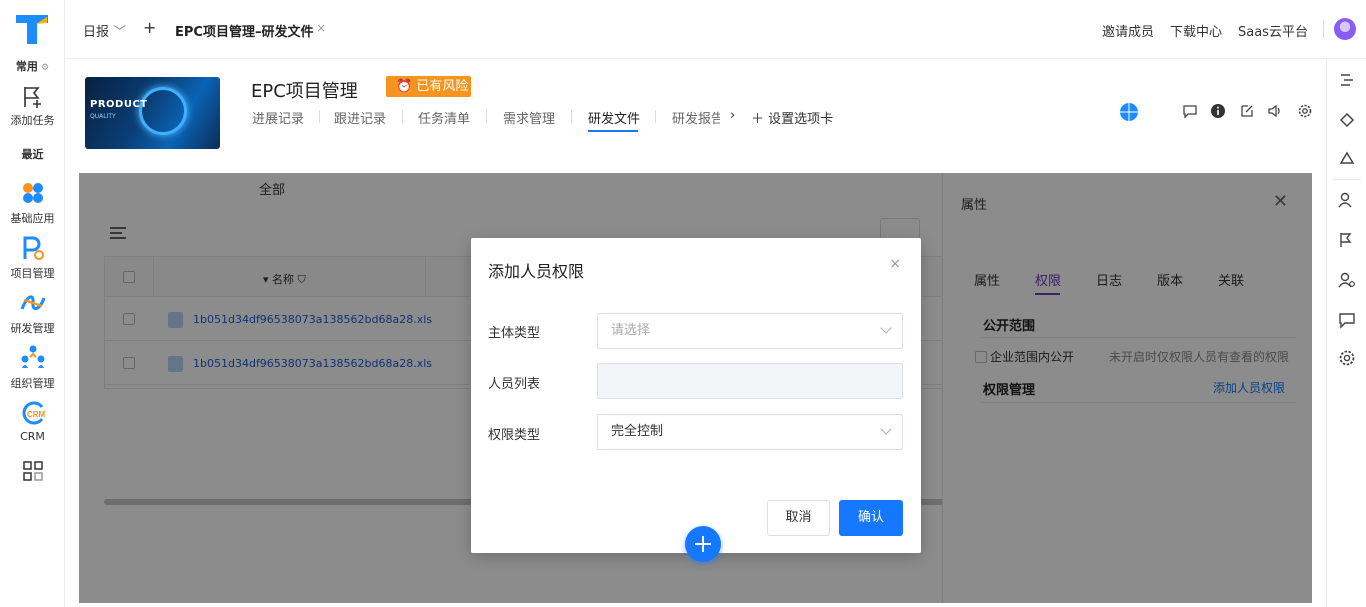  What do you see at coordinates (536, 271) in the screenshot?
I see `modal-title: 添加人员权限` at bounding box center [536, 271].